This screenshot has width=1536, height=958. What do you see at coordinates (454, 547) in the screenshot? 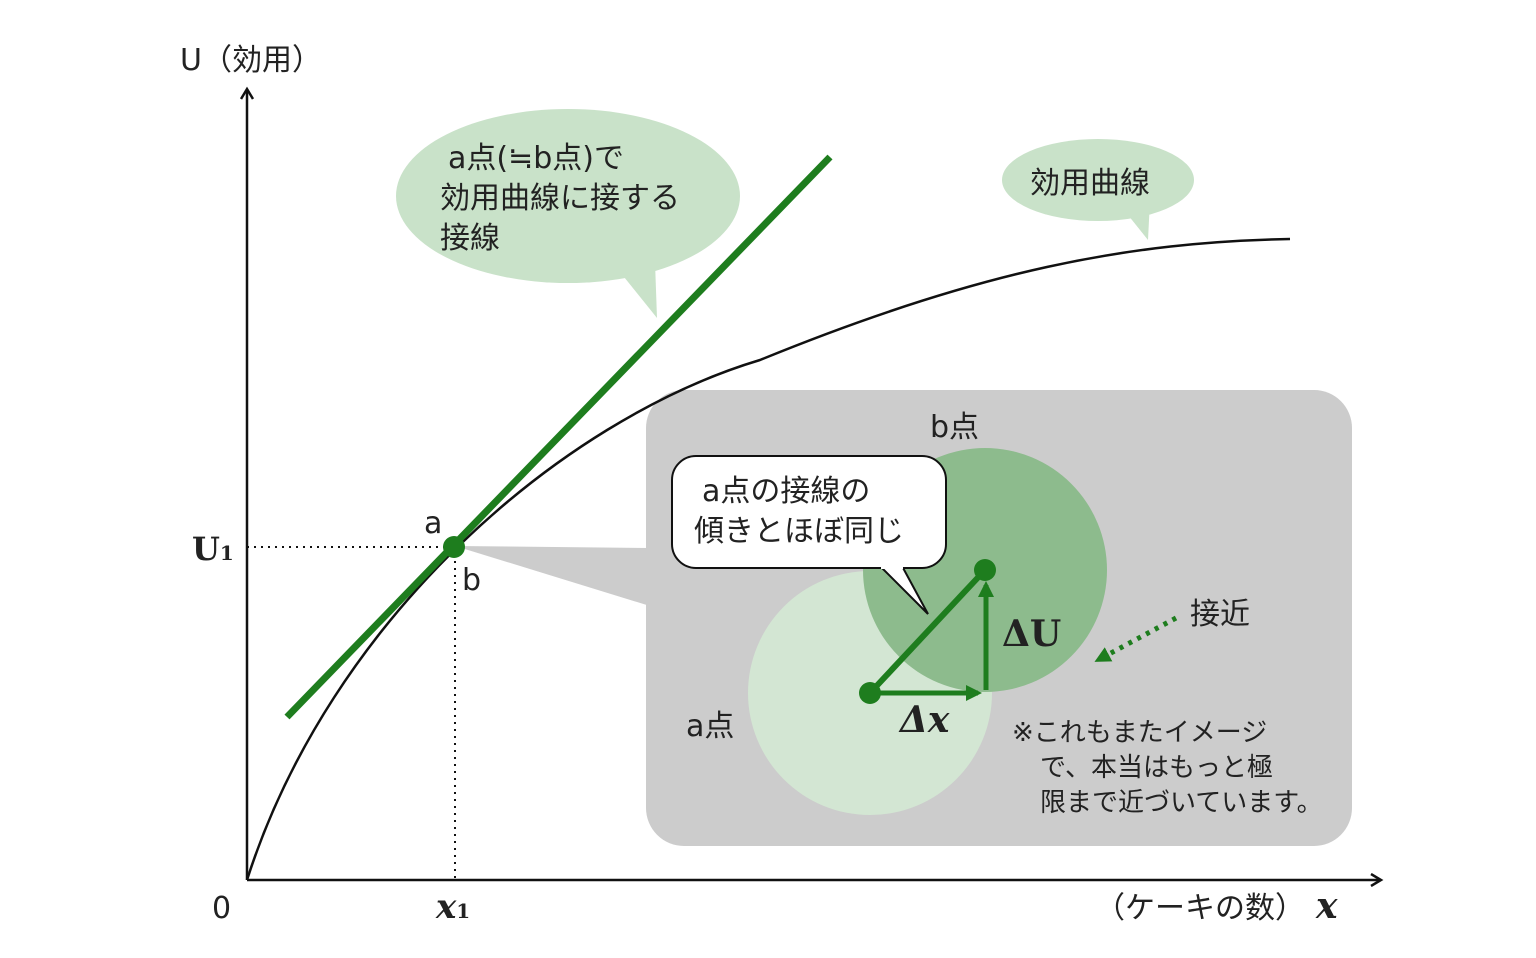
I see `point-a-dot` at bounding box center [454, 547].